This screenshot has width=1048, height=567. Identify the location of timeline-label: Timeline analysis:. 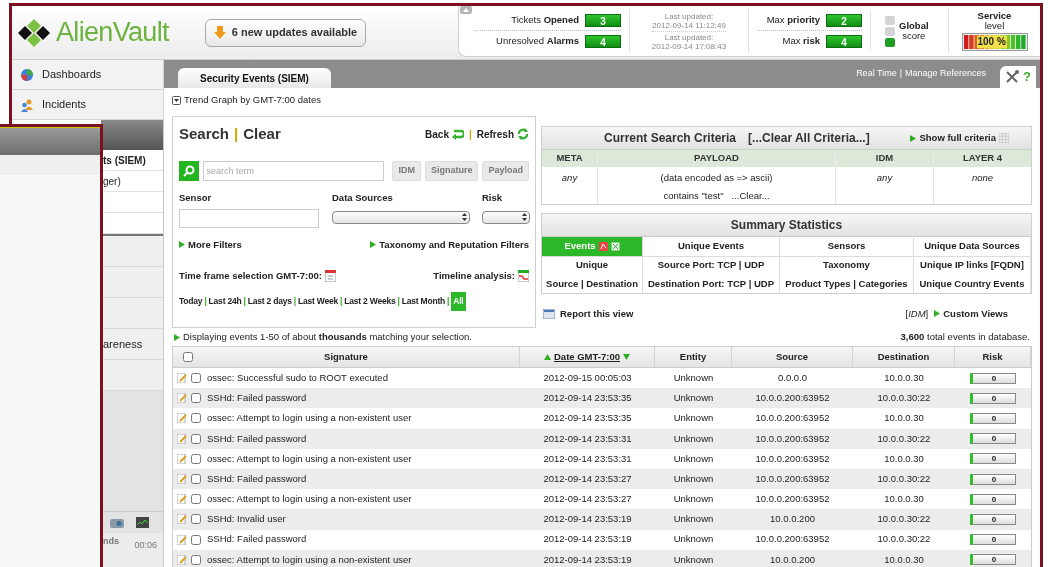
(474, 276).